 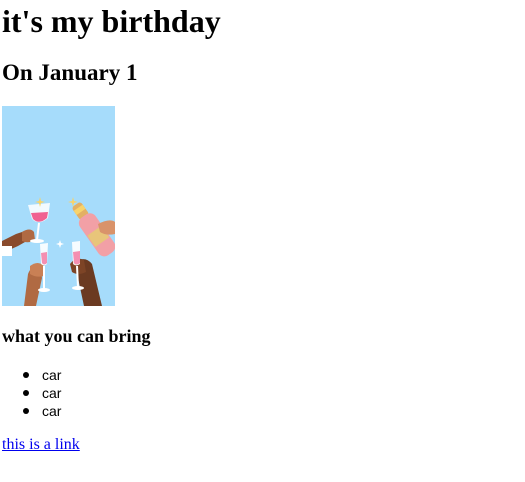 I want to click on bring-list: car car car, so click(x=30, y=393).